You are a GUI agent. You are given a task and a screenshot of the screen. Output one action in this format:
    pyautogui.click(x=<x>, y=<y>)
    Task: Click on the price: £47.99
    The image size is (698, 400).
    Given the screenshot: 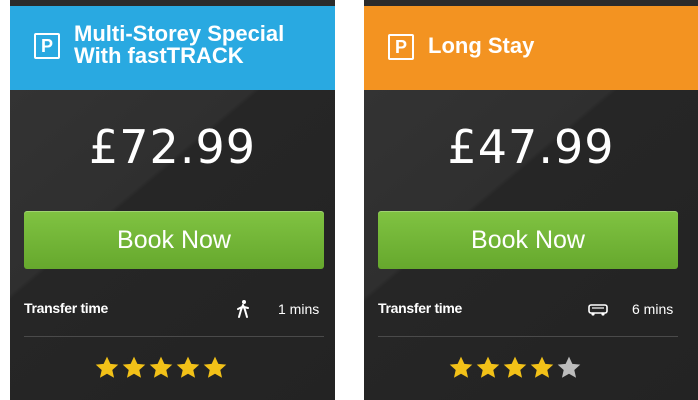 What is the action you would take?
    pyautogui.click(x=531, y=147)
    